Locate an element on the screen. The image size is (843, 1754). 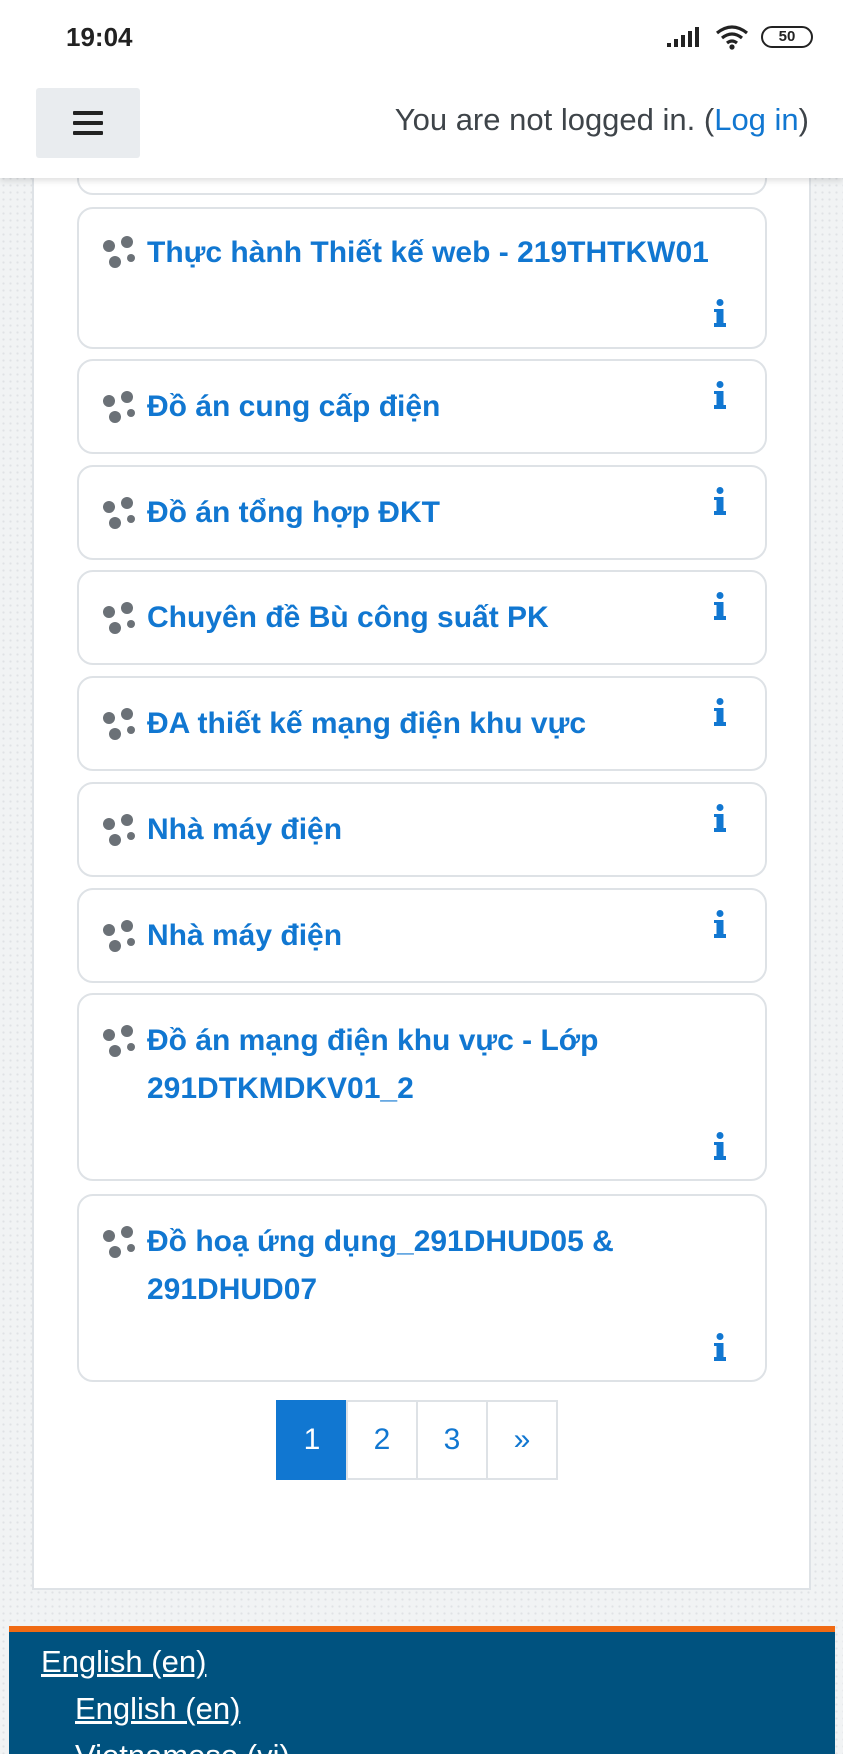
course-card: Đồ hoạ ứng dụng_291DHUD05 & 291DHUD07 is located at coordinates (422, 1288).